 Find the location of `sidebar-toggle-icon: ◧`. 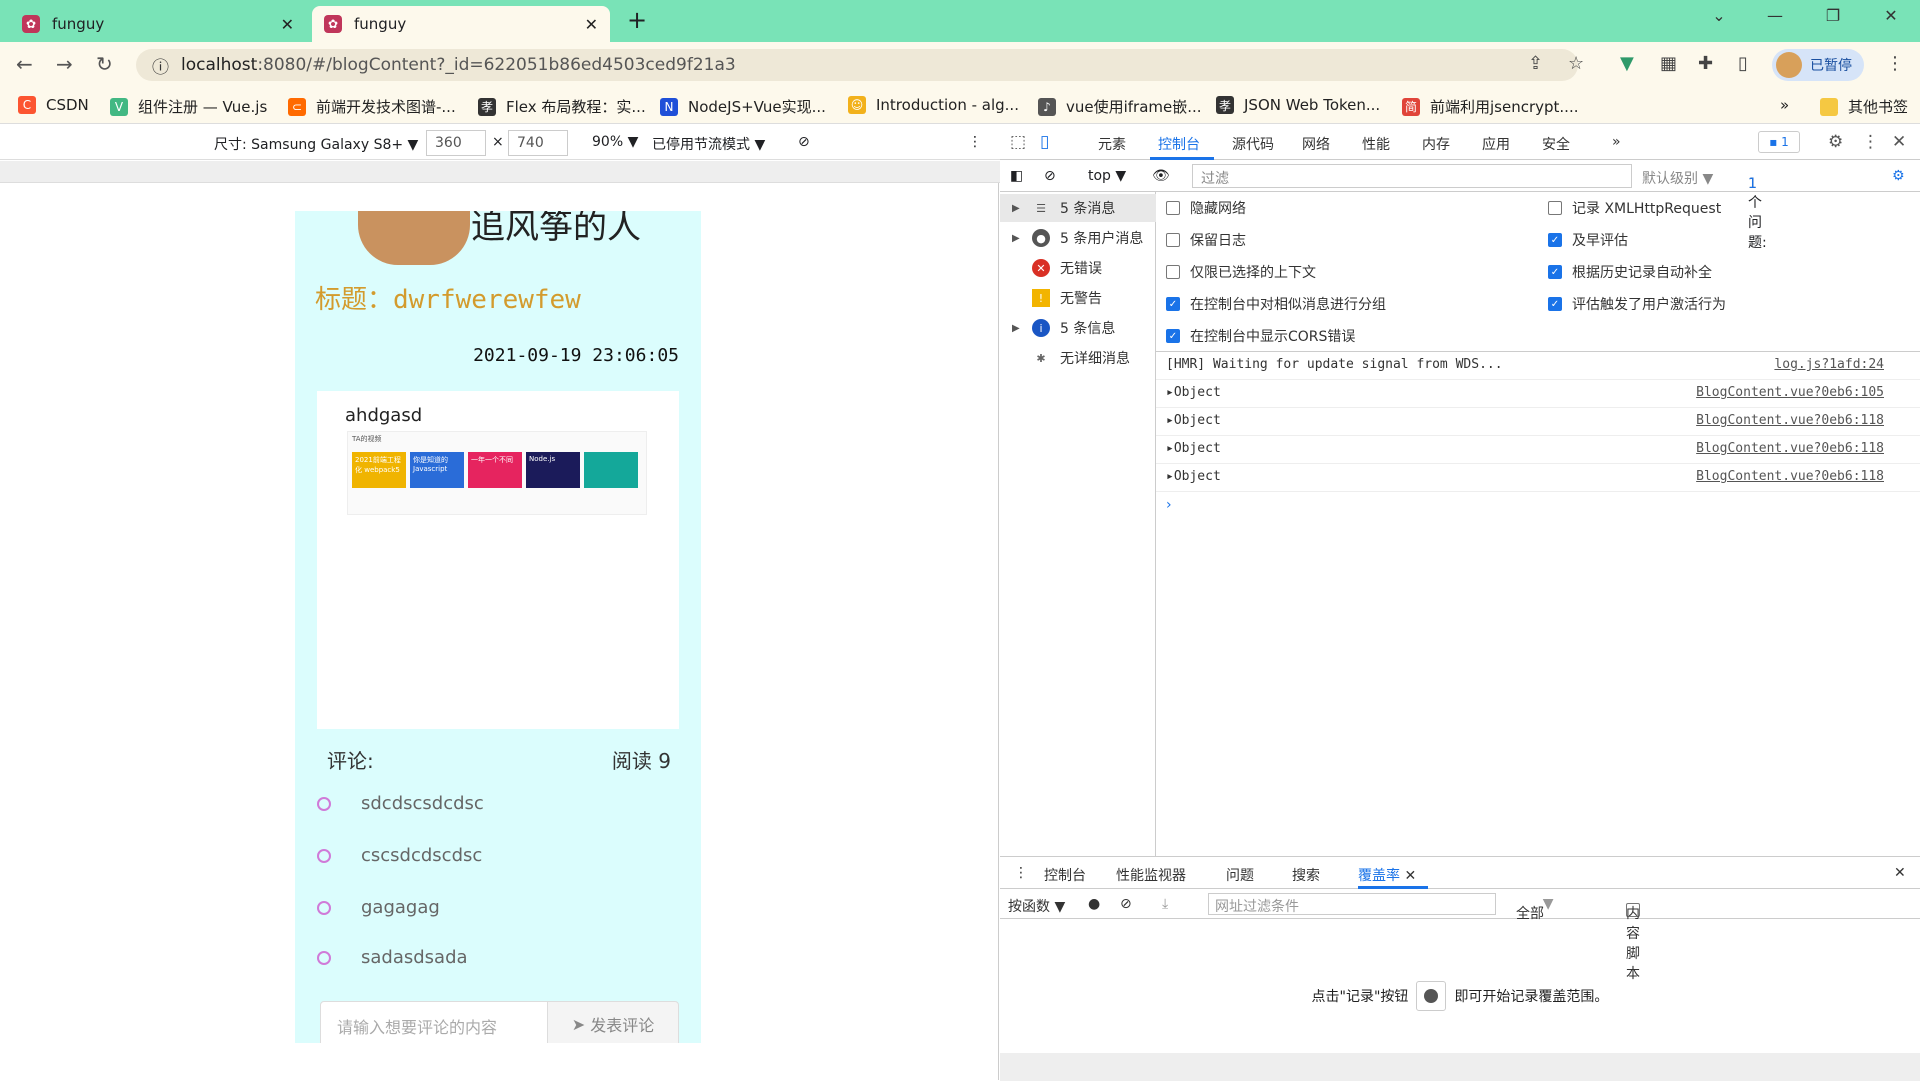

sidebar-toggle-icon: ◧ is located at coordinates (1016, 176).